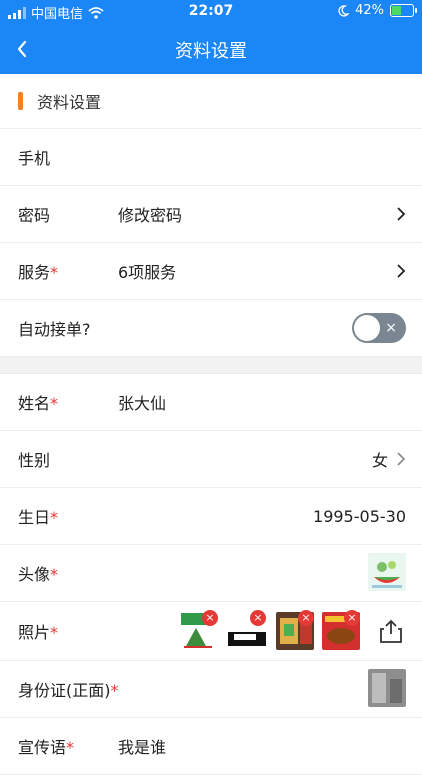 The height and width of the screenshot is (775, 422). I want to click on auto-accept-label: 自动接单?, so click(54, 329).